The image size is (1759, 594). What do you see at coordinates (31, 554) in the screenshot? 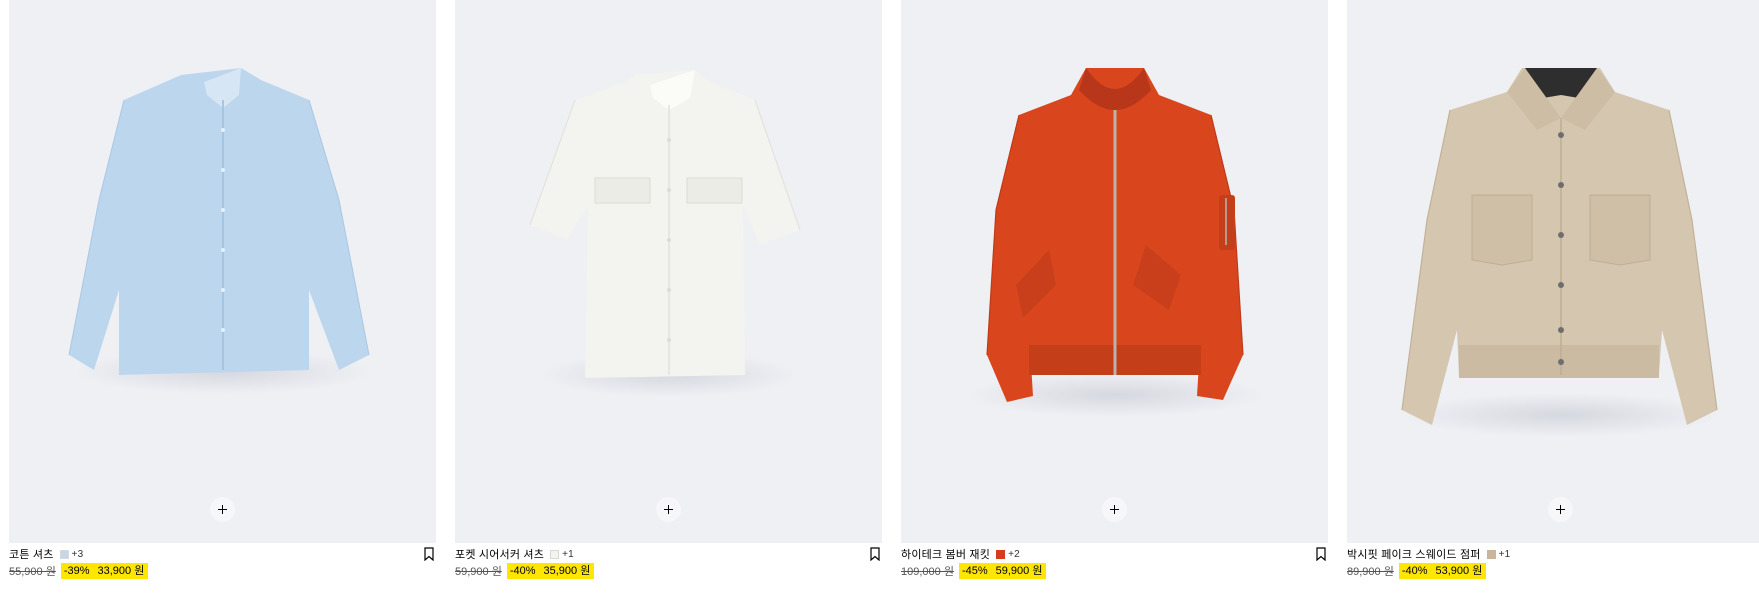
I see `product-name: 코튼 셔츠` at bounding box center [31, 554].